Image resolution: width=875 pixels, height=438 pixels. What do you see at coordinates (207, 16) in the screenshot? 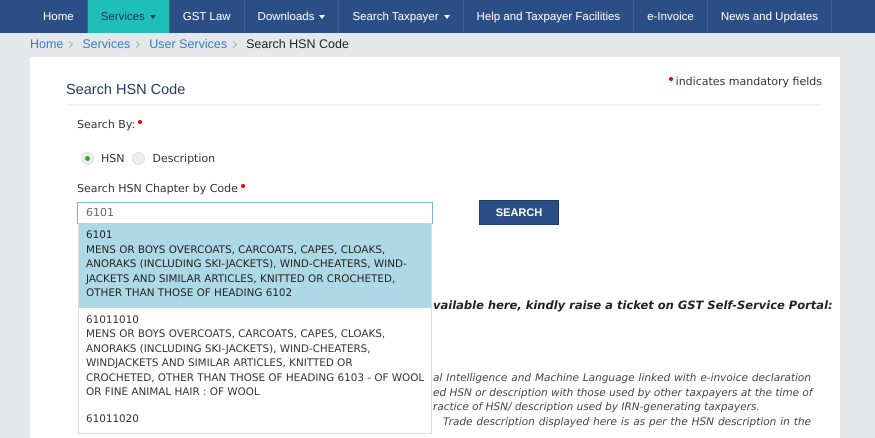
I see `nav-tab: GST Law` at bounding box center [207, 16].